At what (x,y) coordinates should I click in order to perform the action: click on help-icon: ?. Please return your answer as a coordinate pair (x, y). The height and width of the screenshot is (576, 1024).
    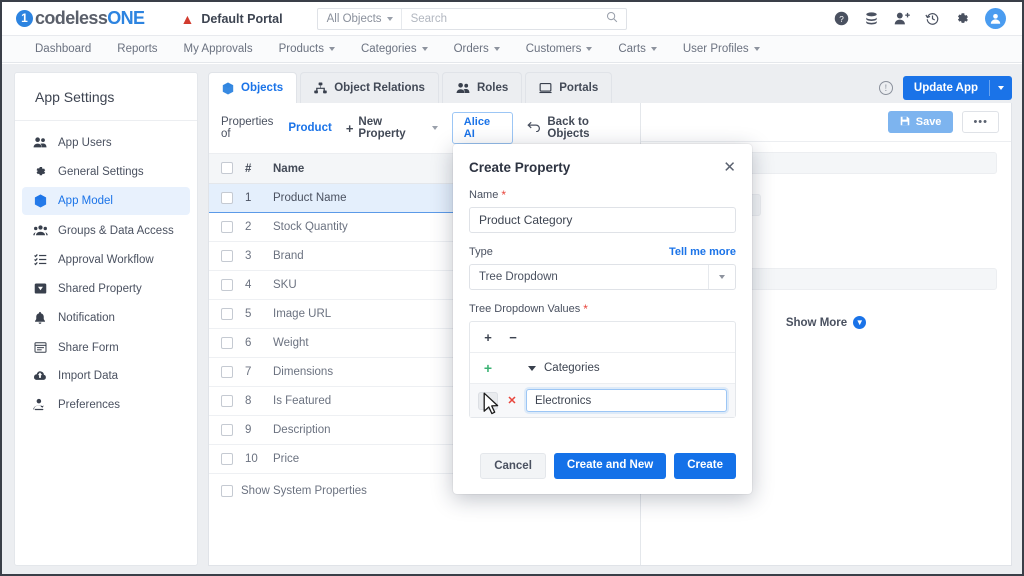
    Looking at the image, I should click on (841, 18).